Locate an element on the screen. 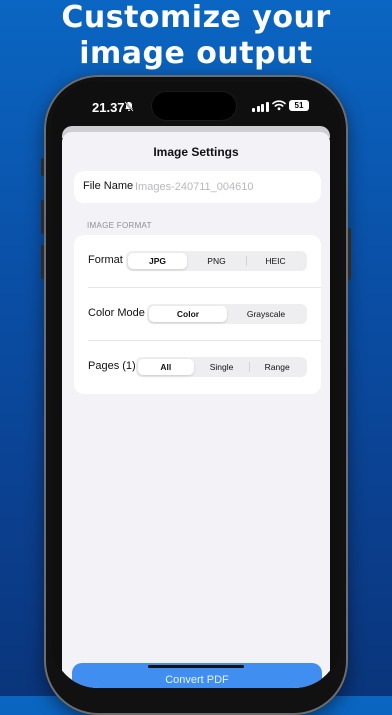  wifi-icon is located at coordinates (279, 105).